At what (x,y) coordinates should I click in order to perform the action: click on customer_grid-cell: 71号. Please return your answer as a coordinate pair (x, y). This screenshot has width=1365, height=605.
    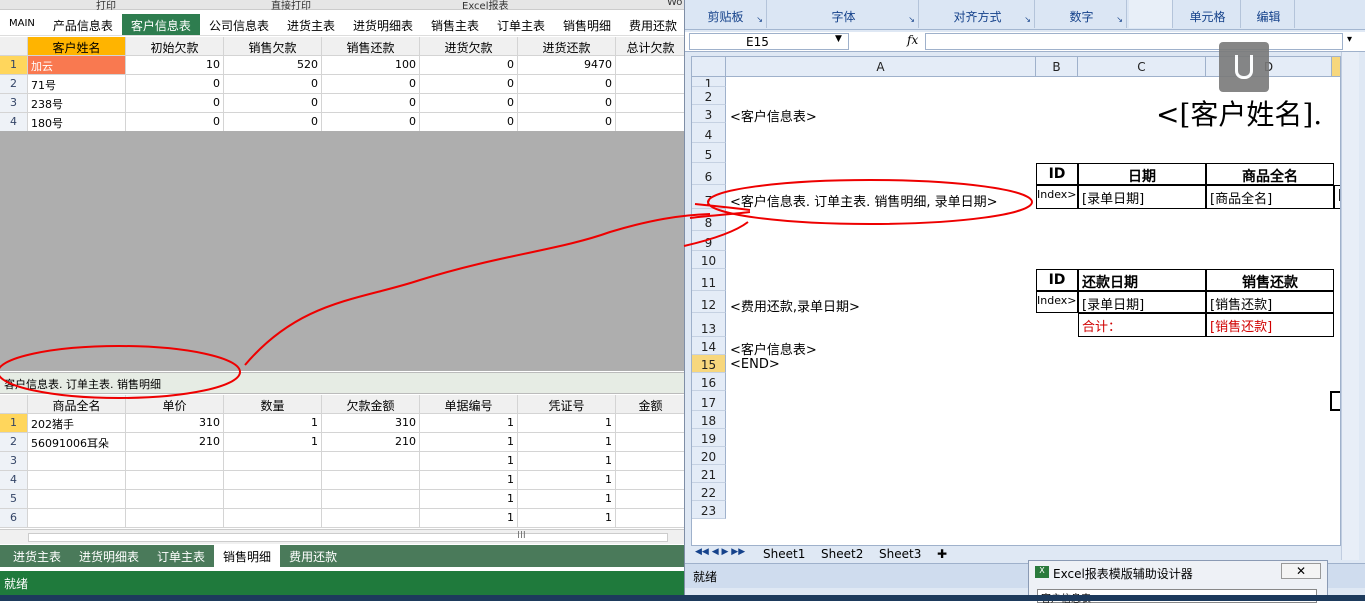
    Looking at the image, I should click on (77, 84).